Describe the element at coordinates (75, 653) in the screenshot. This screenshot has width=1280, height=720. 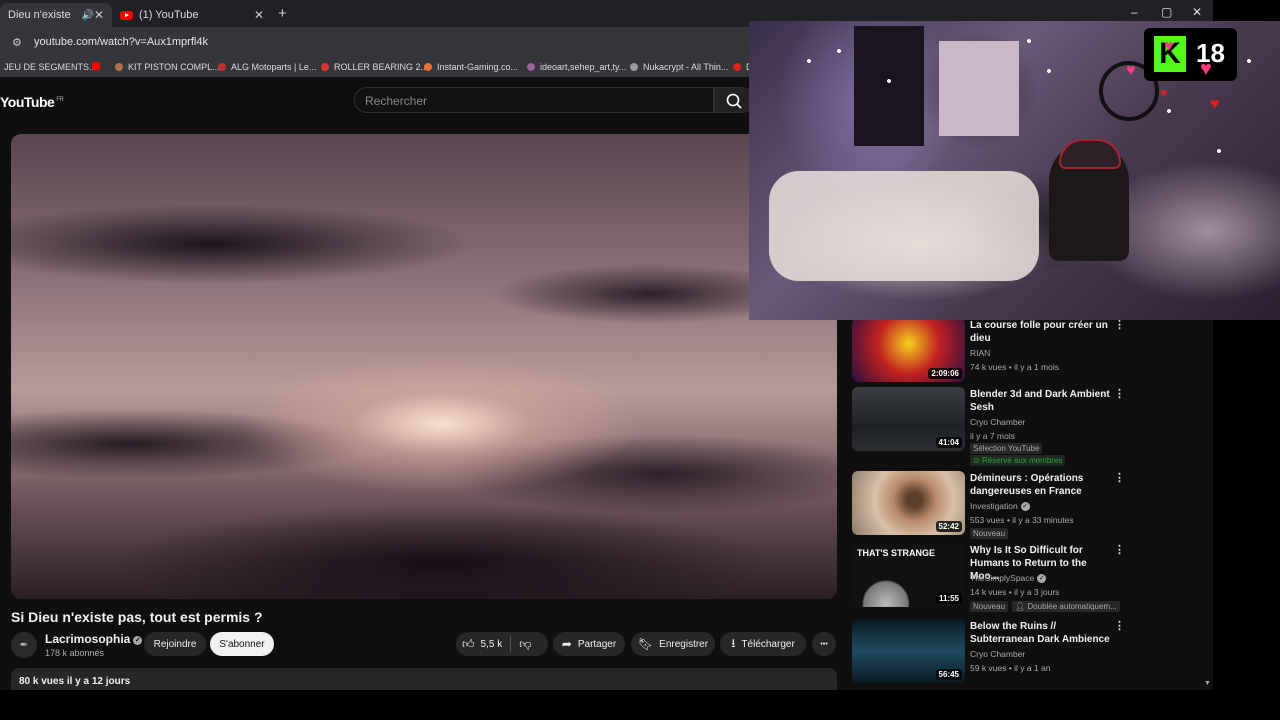
I see `subscriber-count: 178 k abonnés` at that location.